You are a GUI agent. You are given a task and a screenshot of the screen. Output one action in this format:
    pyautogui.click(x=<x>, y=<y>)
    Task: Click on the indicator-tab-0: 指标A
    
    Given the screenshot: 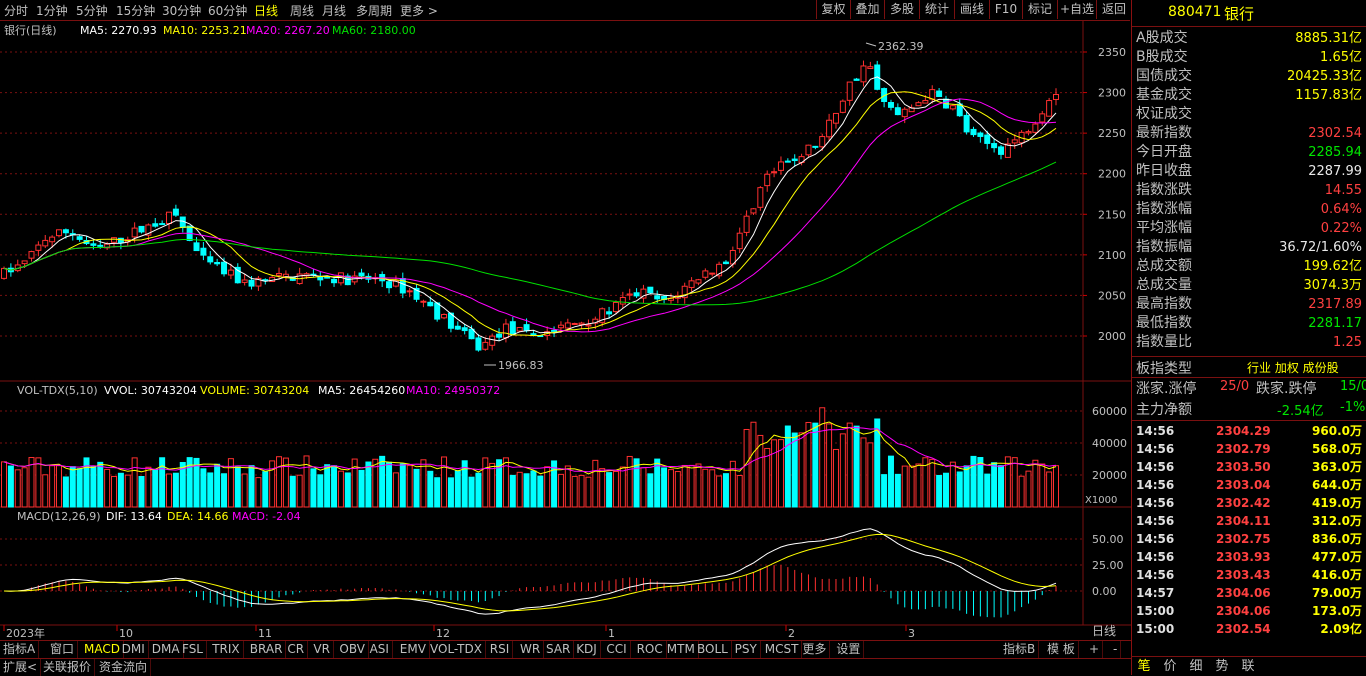 What is the action you would take?
    pyautogui.click(x=20, y=649)
    